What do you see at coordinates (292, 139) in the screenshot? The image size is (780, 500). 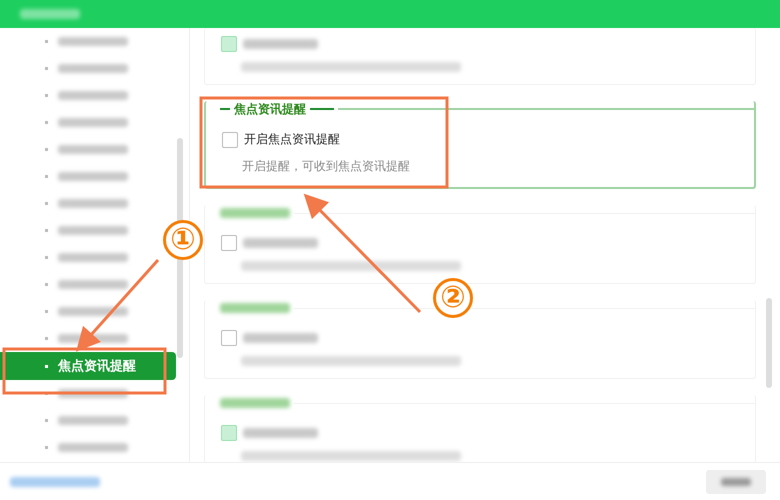 I see `option-label: 开启焦点资讯提醒` at bounding box center [292, 139].